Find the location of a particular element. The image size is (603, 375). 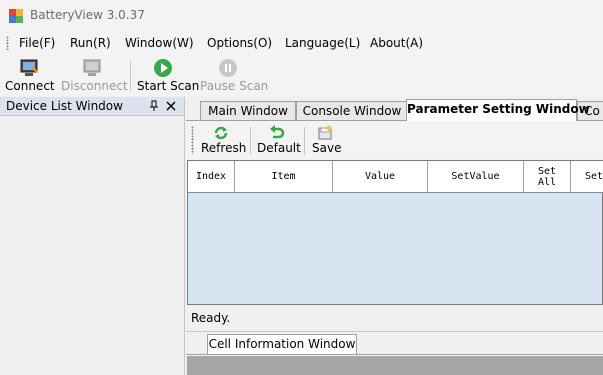

refresh-label: Refresh is located at coordinates (224, 148).